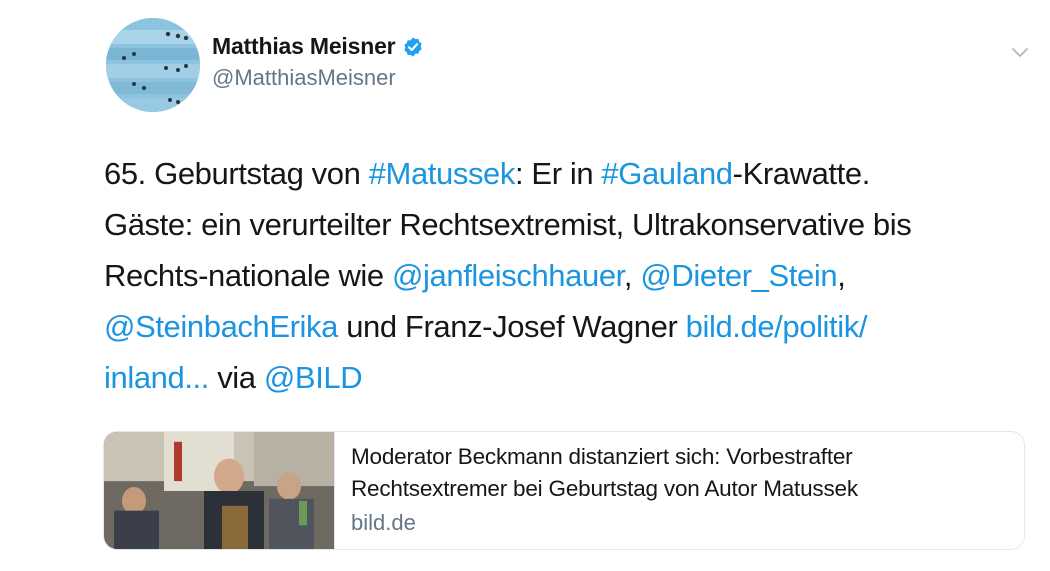 The height and width of the screenshot is (571, 1050). What do you see at coordinates (221, 326) in the screenshot?
I see `mention-steinbacherika-link: @SteinbachErika` at bounding box center [221, 326].